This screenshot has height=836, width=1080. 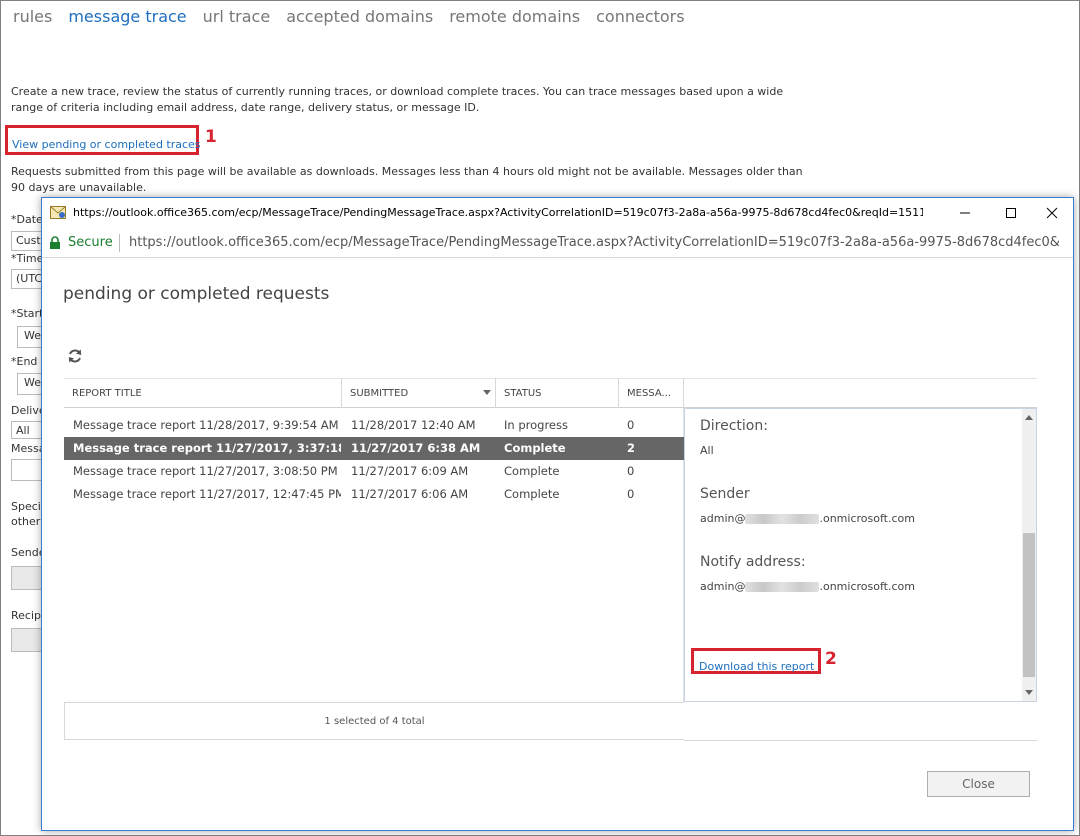 I want to click on footer-divider, so click(x=860, y=740).